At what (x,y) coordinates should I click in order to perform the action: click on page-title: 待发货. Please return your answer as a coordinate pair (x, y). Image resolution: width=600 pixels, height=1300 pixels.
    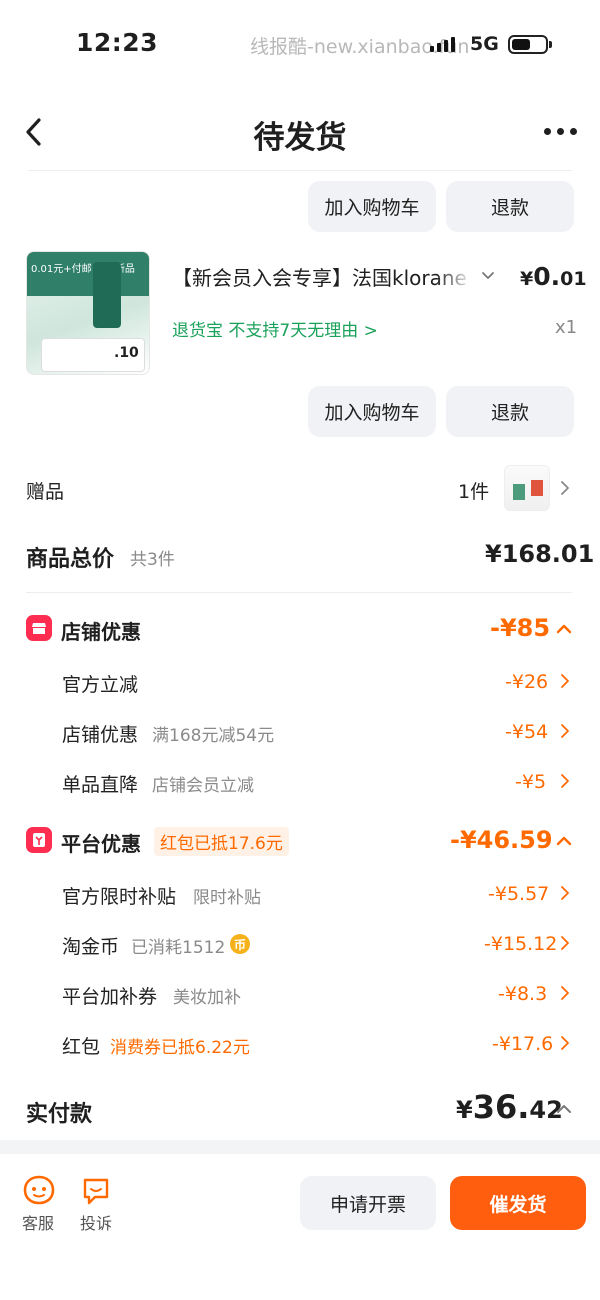
    Looking at the image, I should click on (300, 138).